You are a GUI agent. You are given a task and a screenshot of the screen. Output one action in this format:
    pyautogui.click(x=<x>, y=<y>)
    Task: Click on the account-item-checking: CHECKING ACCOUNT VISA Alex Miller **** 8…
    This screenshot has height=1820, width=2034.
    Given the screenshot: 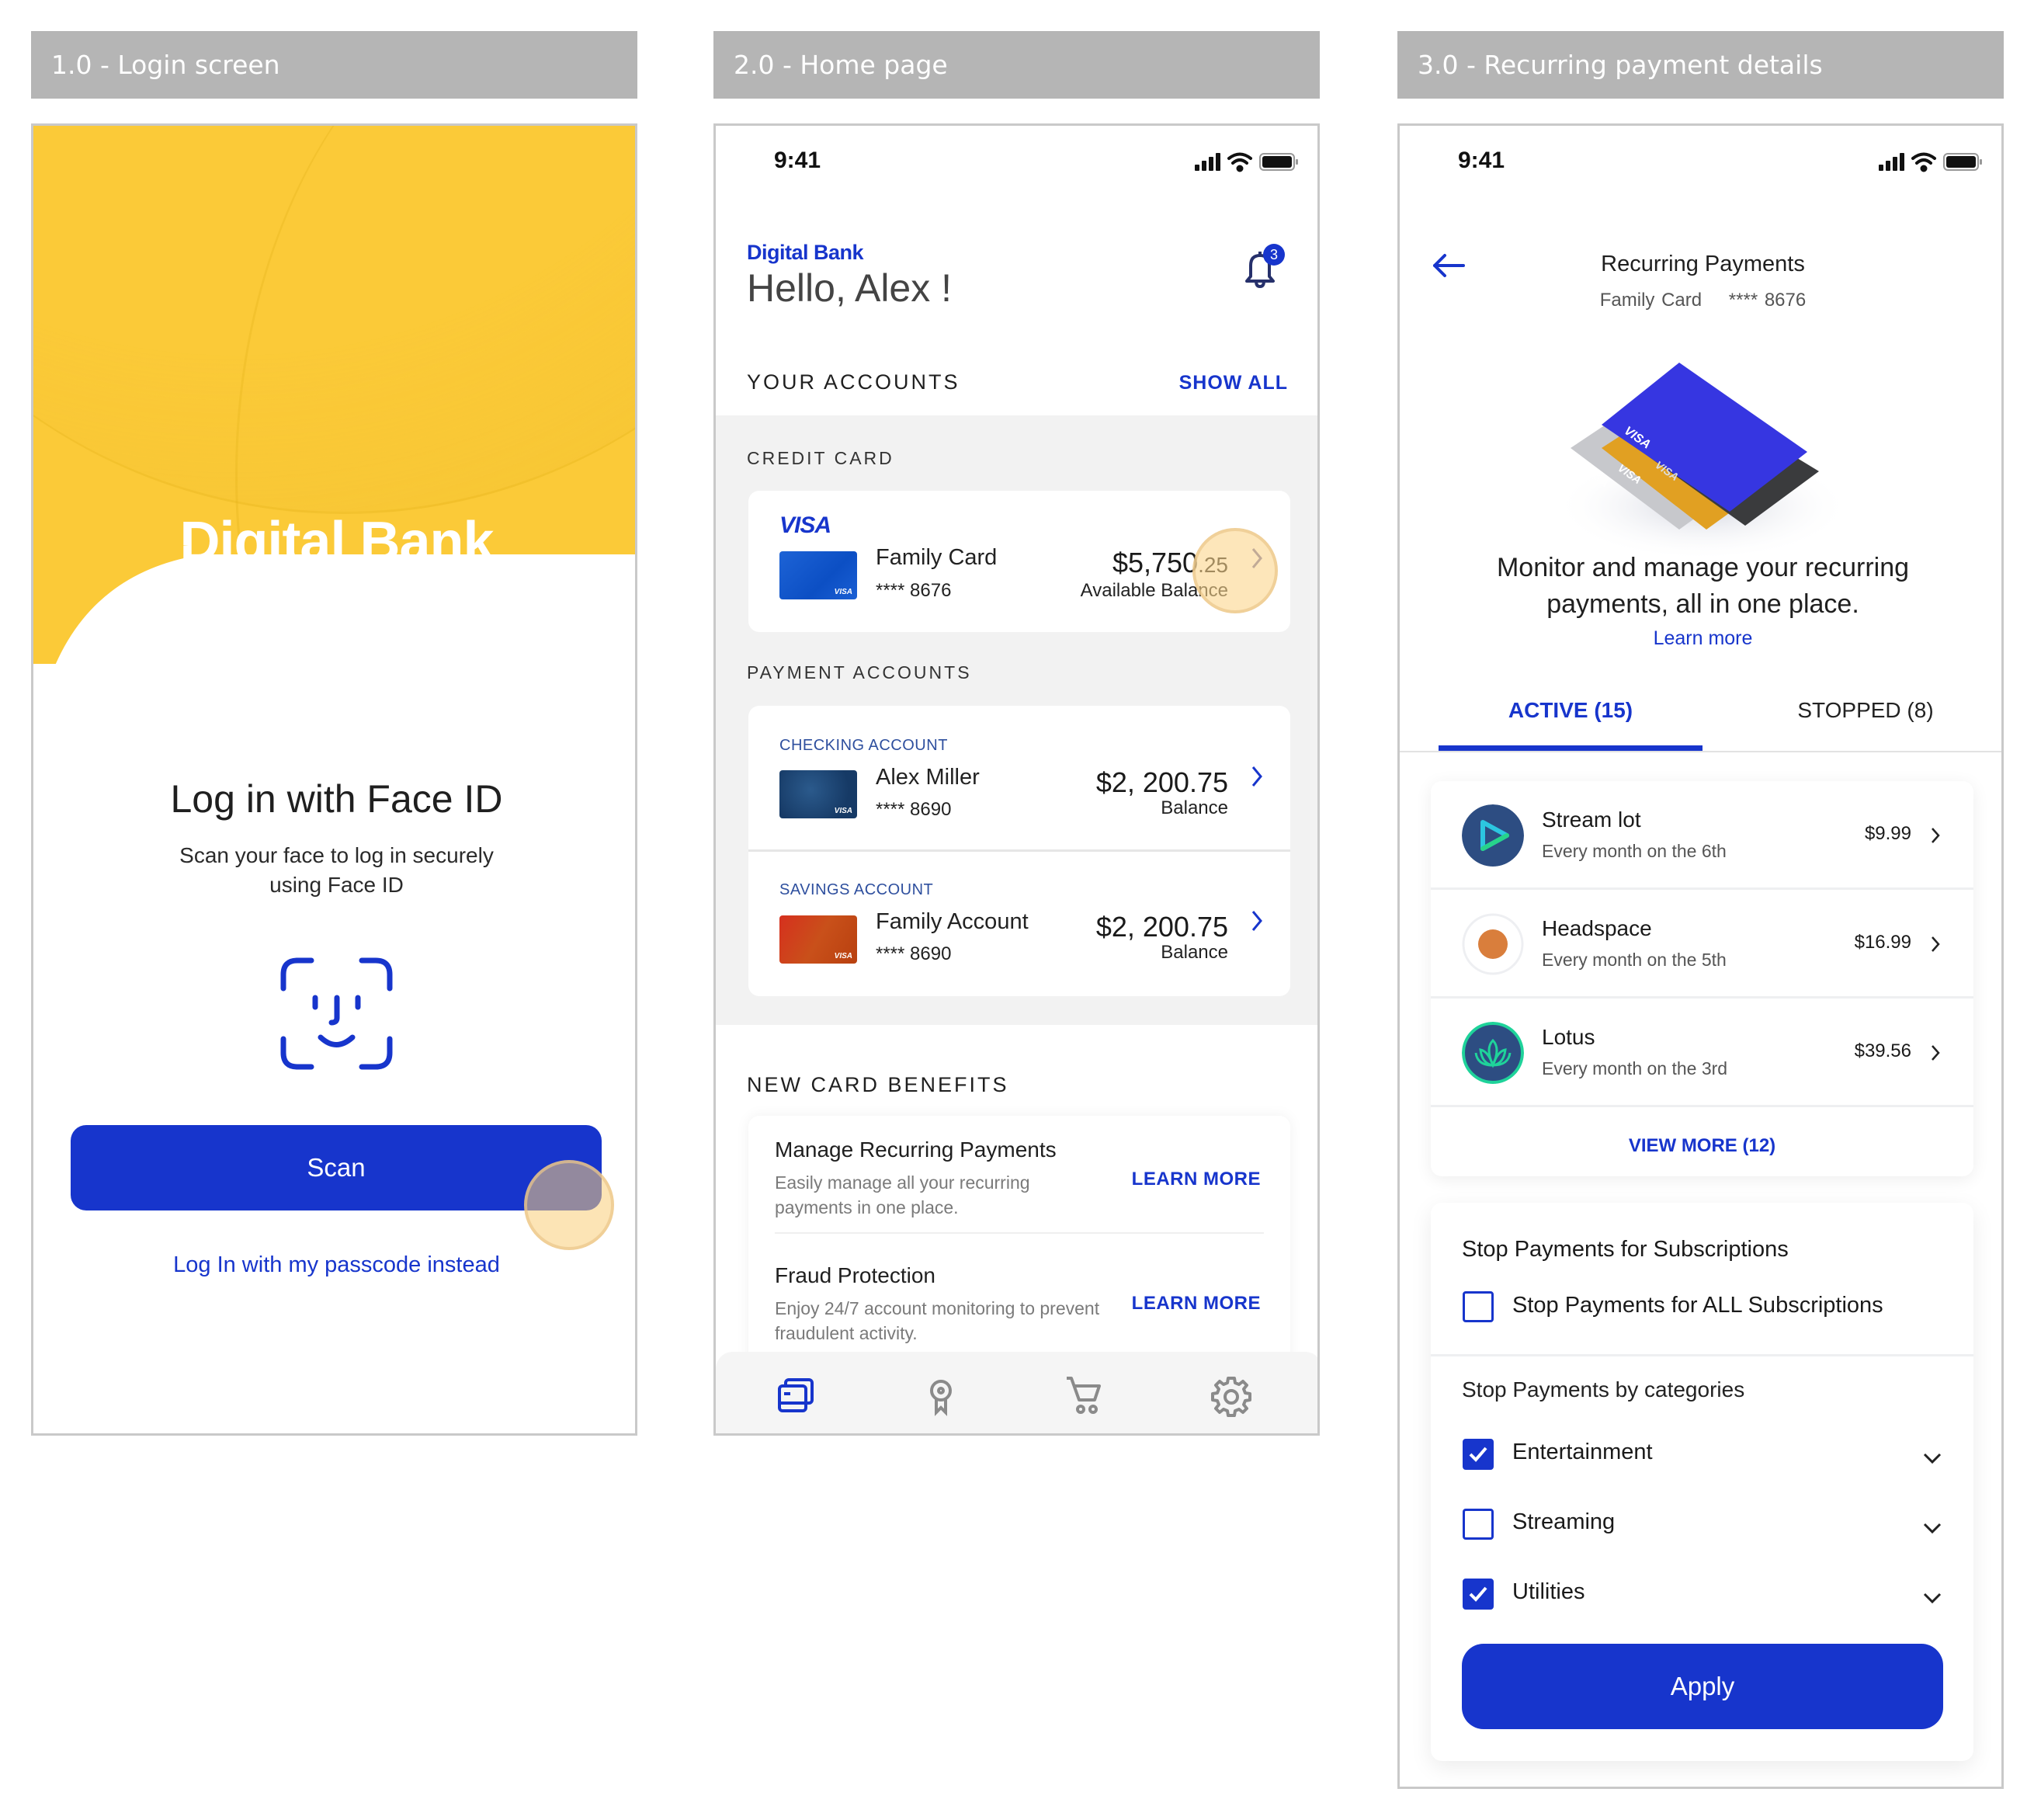 What is the action you would take?
    pyautogui.click(x=1019, y=778)
    